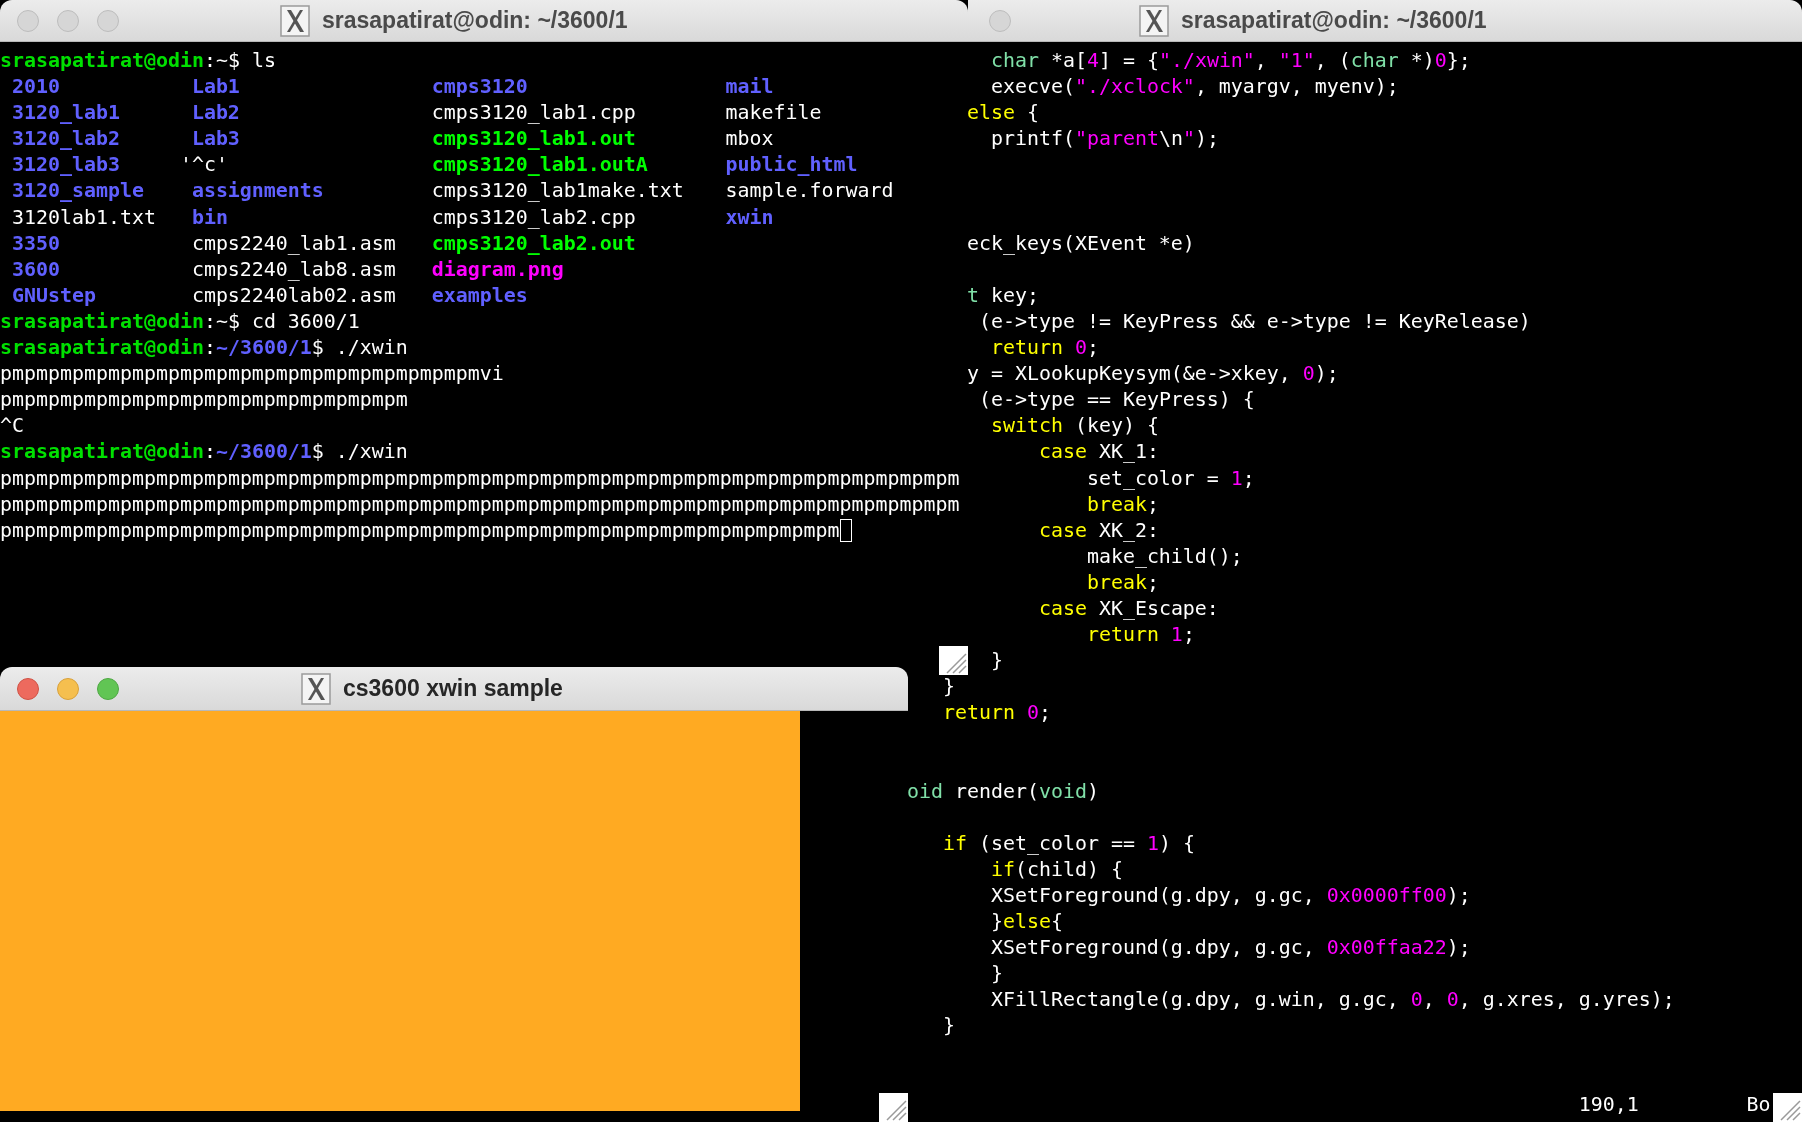 The height and width of the screenshot is (1122, 1802). What do you see at coordinates (420, 530) in the screenshot?
I see `terminal-line: pmpmpmpmpmpmpmpmpmpmpmpmpmpmpmpmpmpmpmpmpmpmpmpmpmpmpmpmpmpmpmpmpmpmpm` at bounding box center [420, 530].